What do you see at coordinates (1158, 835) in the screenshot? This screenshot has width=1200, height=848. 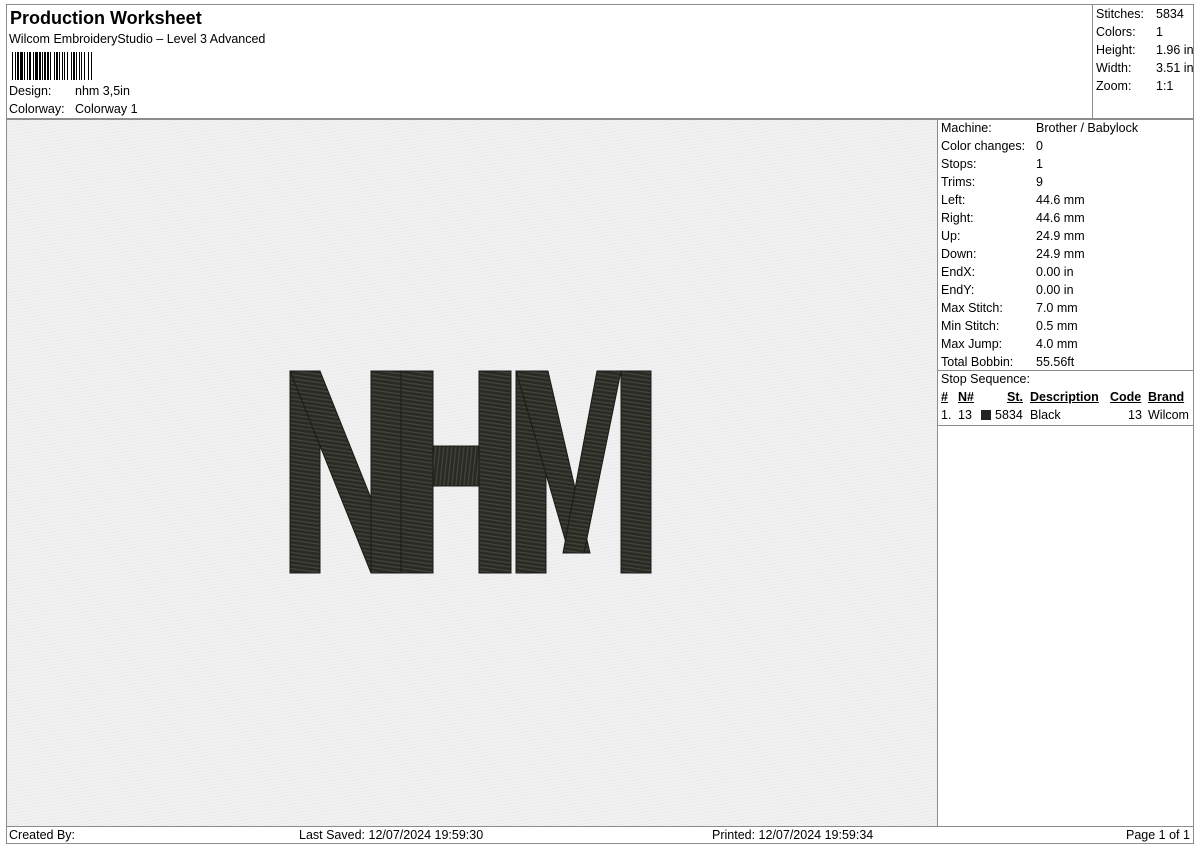 I see `page-number: Page 1 of 1` at bounding box center [1158, 835].